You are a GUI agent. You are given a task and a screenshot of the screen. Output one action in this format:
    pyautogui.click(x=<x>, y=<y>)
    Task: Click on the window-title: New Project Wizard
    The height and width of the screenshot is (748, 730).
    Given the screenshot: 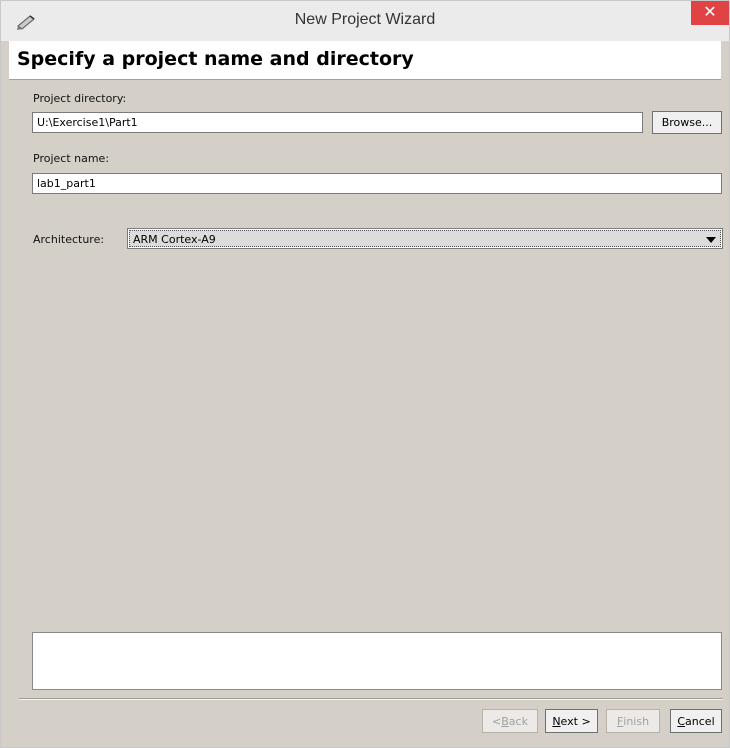 What is the action you would take?
    pyautogui.click(x=365, y=19)
    